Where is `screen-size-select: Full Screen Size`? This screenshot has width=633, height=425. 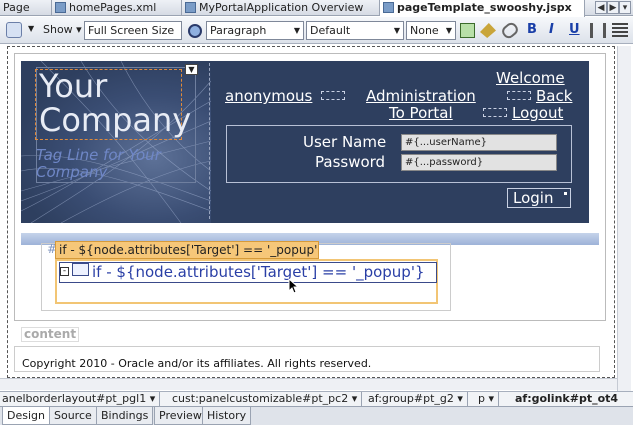
screen-size-select: Full Screen Size is located at coordinates (133, 30).